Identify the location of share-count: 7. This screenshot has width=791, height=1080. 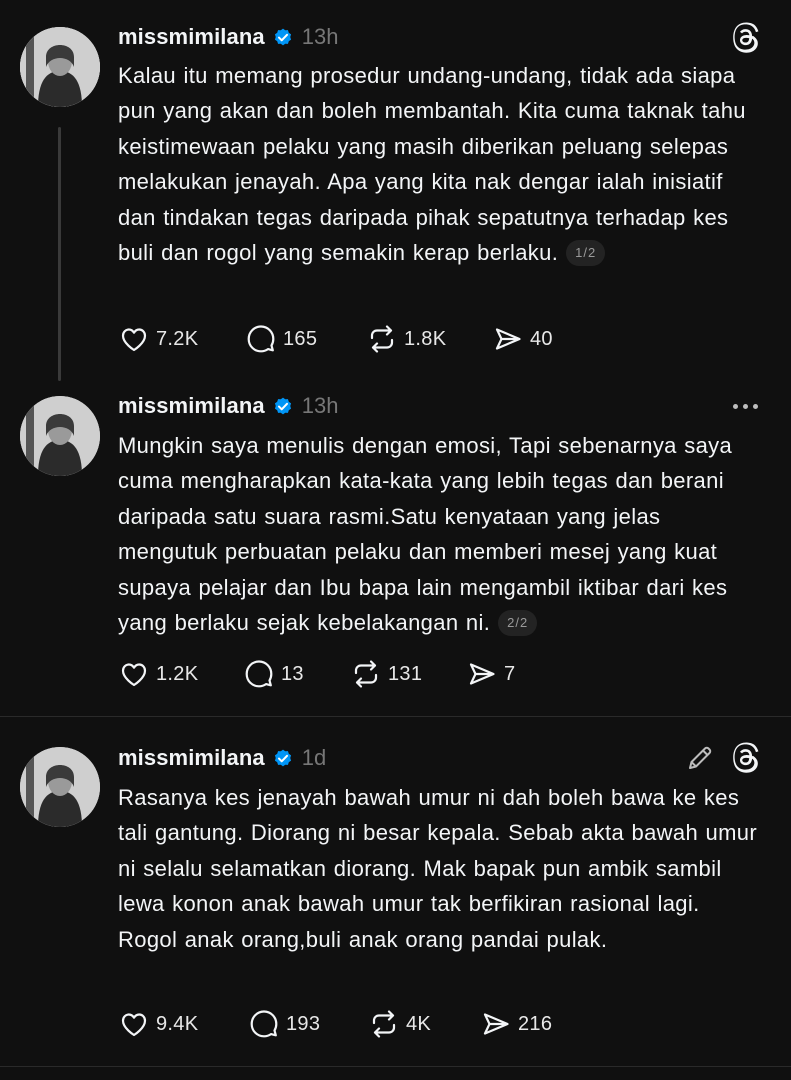
(510, 673).